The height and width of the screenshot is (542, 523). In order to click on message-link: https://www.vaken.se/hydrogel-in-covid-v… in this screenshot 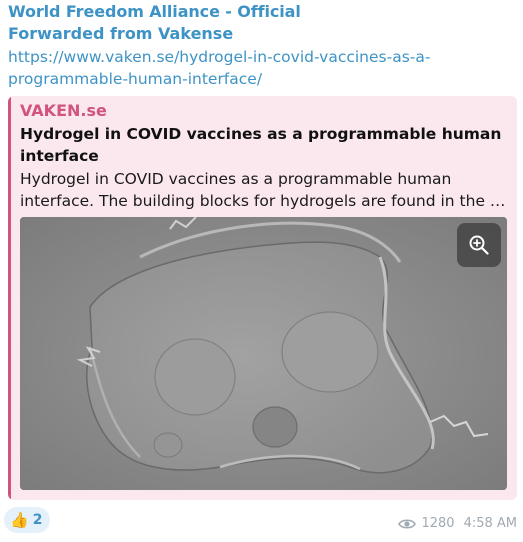, I will do `click(260, 68)`.